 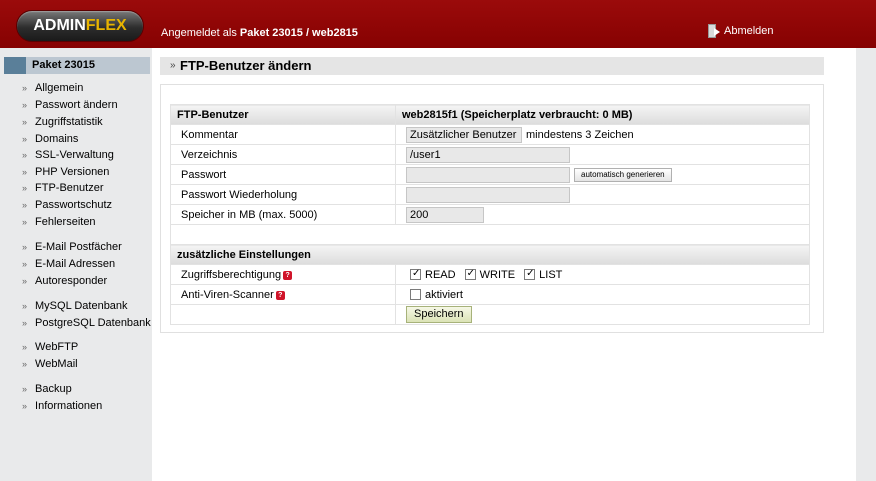 I want to click on sidebar-item-label: MySQL Datenbank, so click(x=81, y=306).